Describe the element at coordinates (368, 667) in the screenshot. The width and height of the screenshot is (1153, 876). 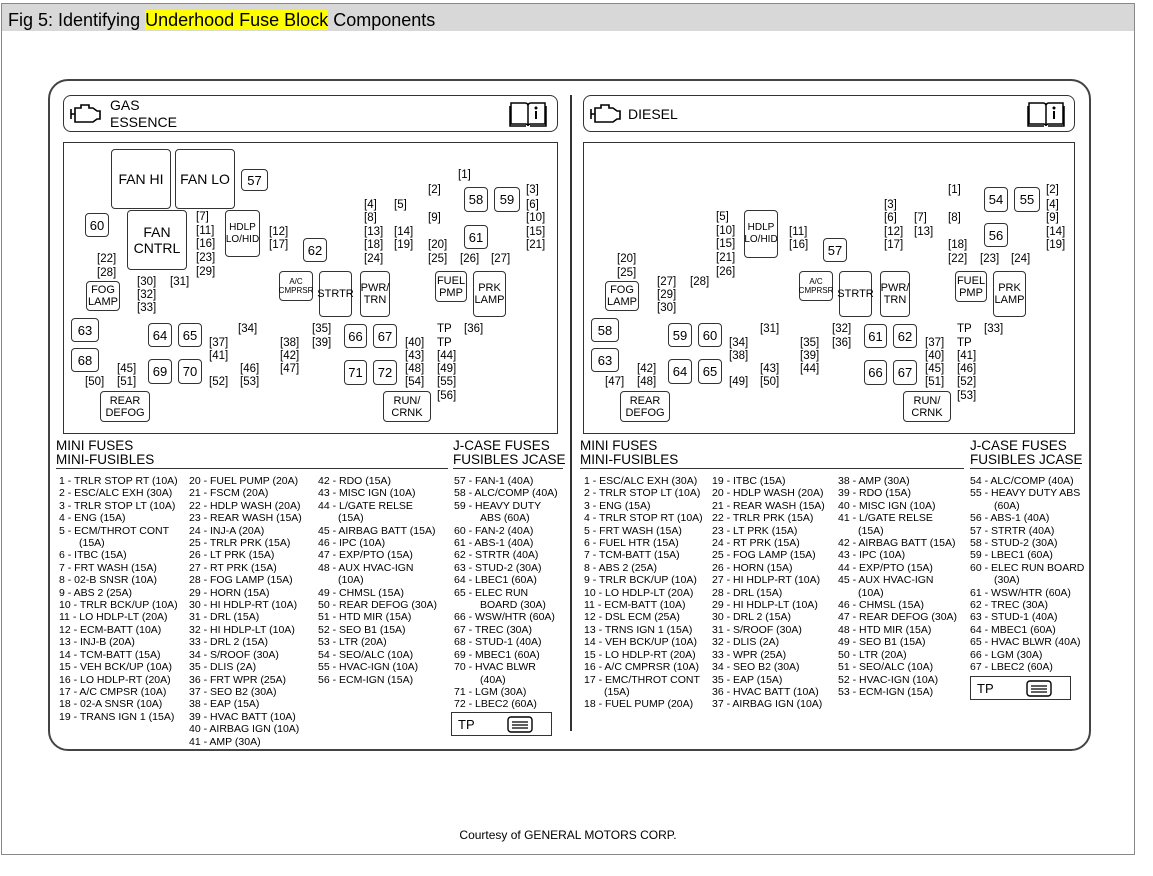
I see `list-item: 55 - HVAC-IGN (10A)` at that location.